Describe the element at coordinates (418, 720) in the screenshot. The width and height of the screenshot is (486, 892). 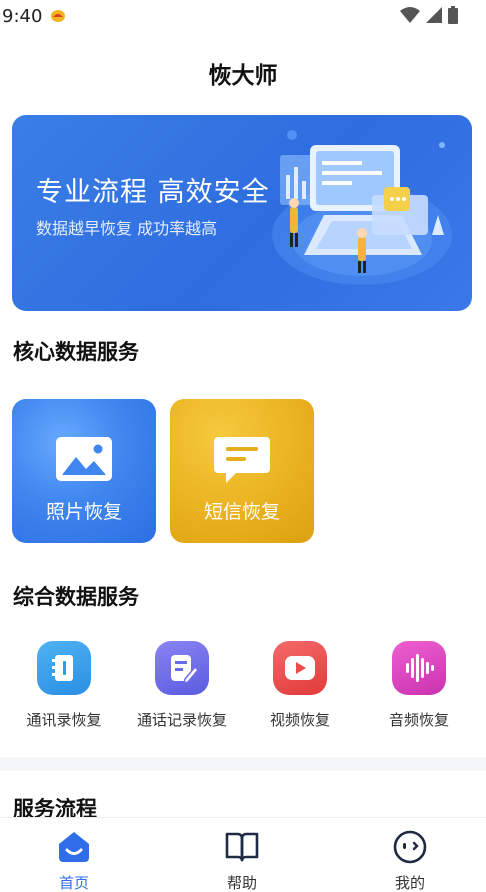
I see `audio-recovery-label: 音频恢复` at that location.